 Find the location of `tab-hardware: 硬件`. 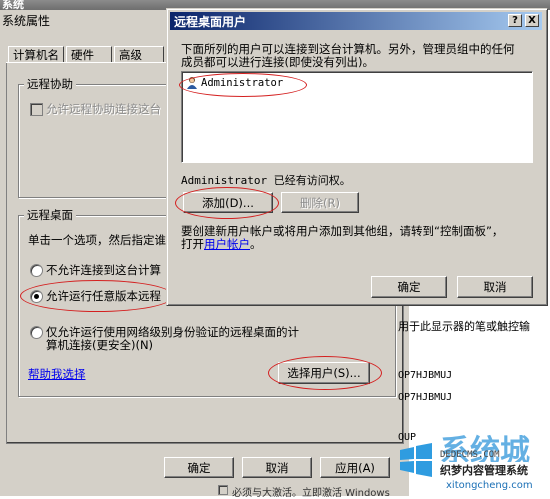

tab-hardware: 硬件 is located at coordinates (89, 54).